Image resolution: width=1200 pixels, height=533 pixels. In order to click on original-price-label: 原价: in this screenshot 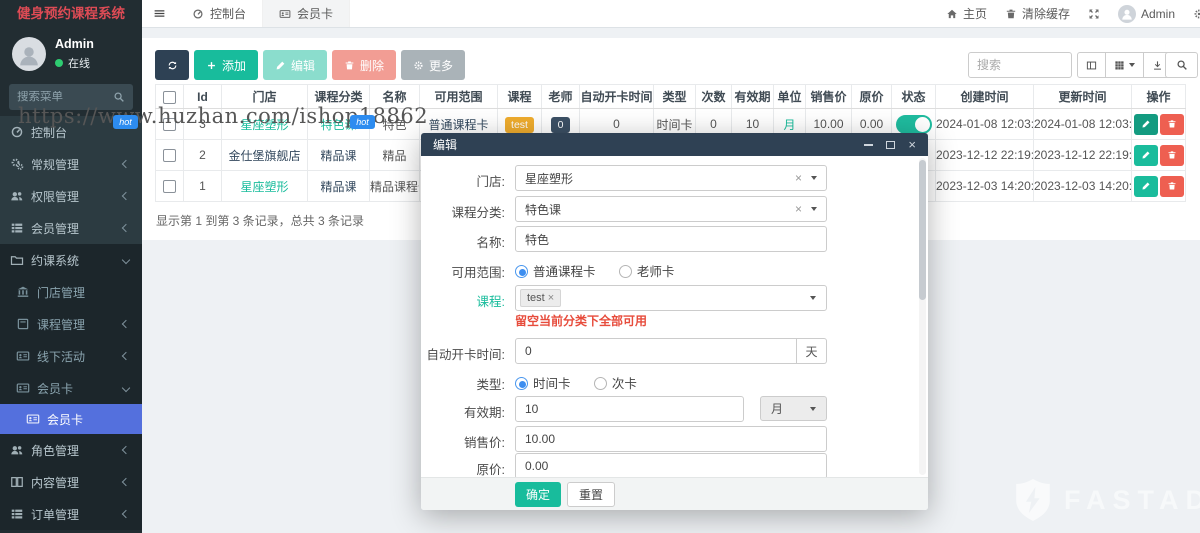, I will do `click(490, 470)`.